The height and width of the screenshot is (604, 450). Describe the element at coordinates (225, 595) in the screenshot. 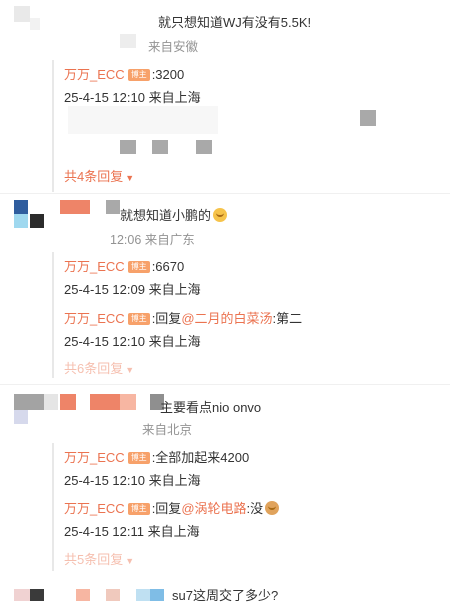

I see `comment-text: su7这周交了多少?` at that location.